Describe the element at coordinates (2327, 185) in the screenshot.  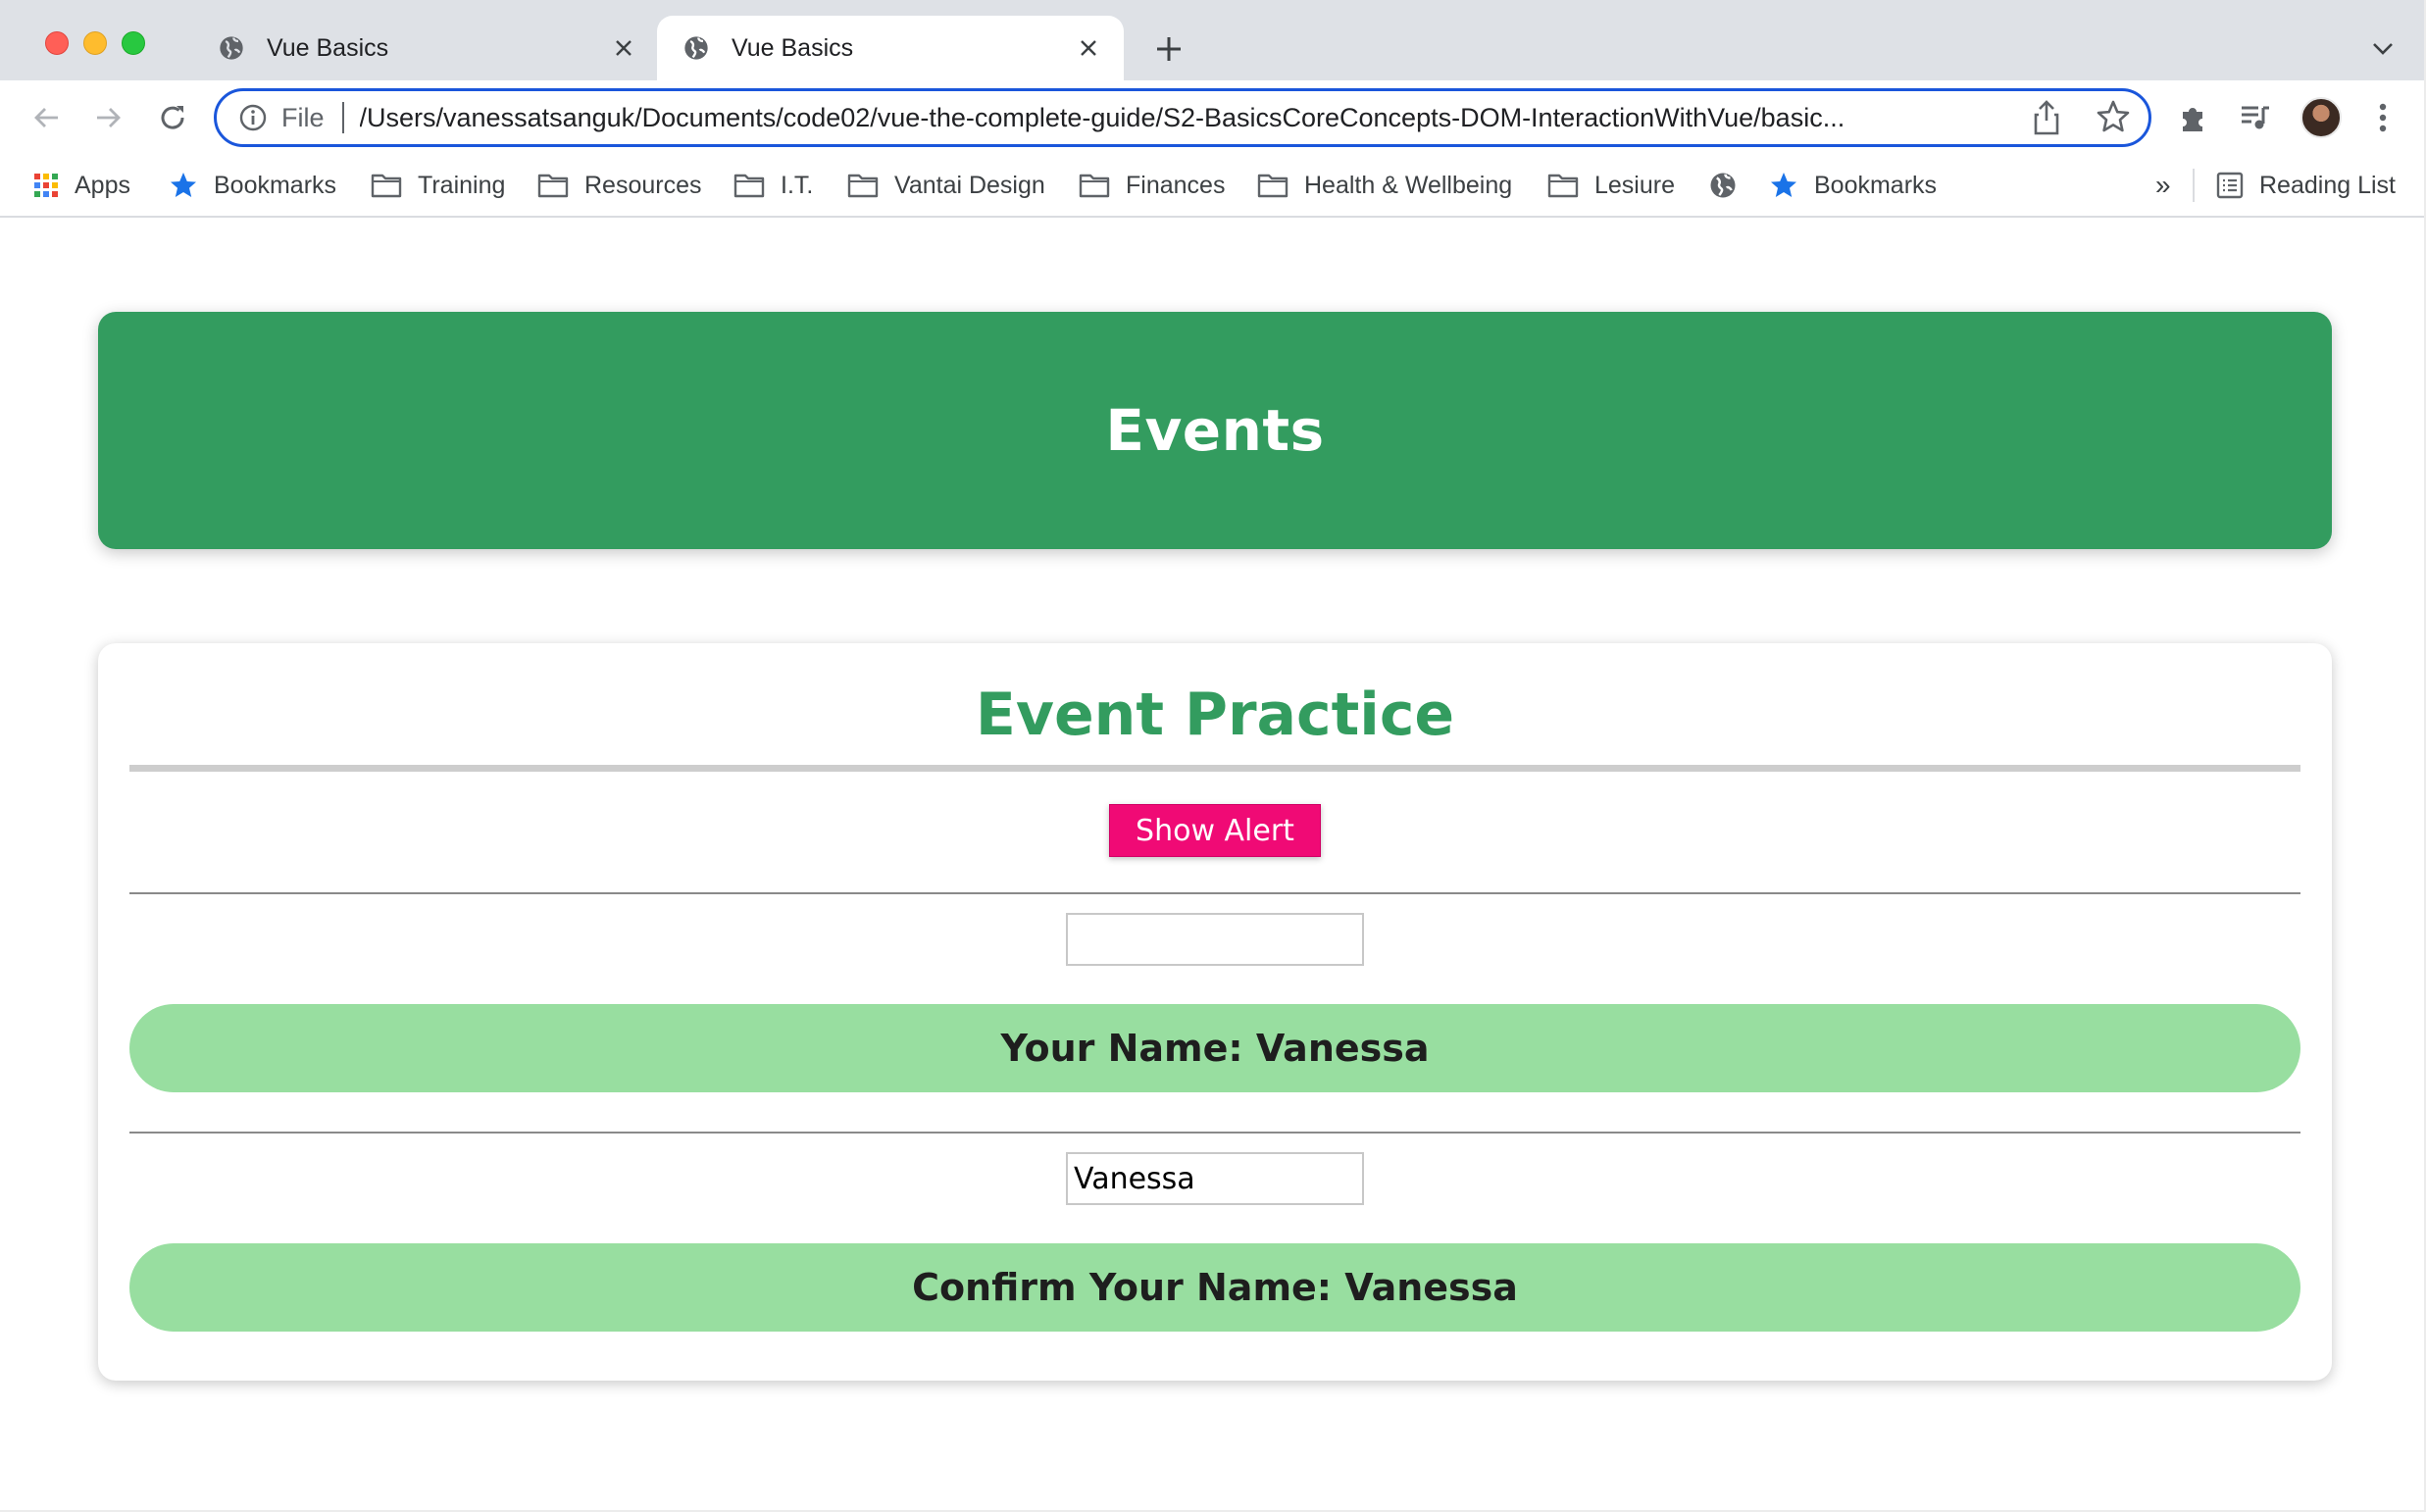
I see `reading-list-label: Reading List` at that location.